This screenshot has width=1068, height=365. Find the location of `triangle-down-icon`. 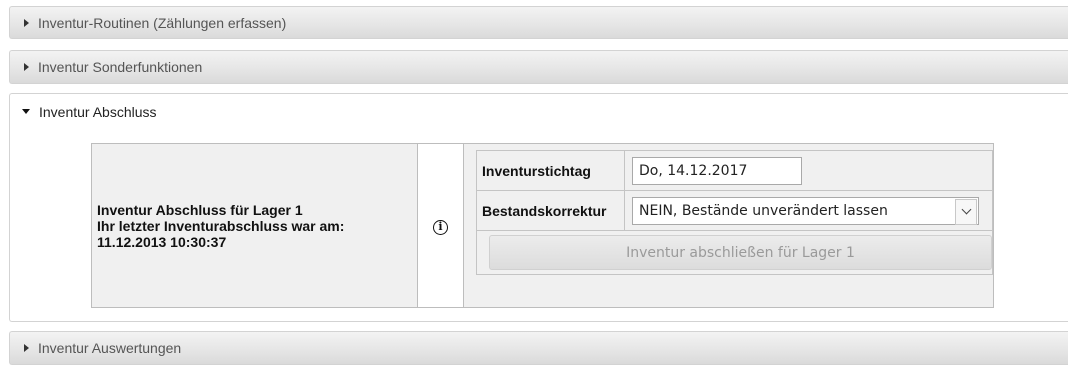

triangle-down-icon is located at coordinates (26, 111).